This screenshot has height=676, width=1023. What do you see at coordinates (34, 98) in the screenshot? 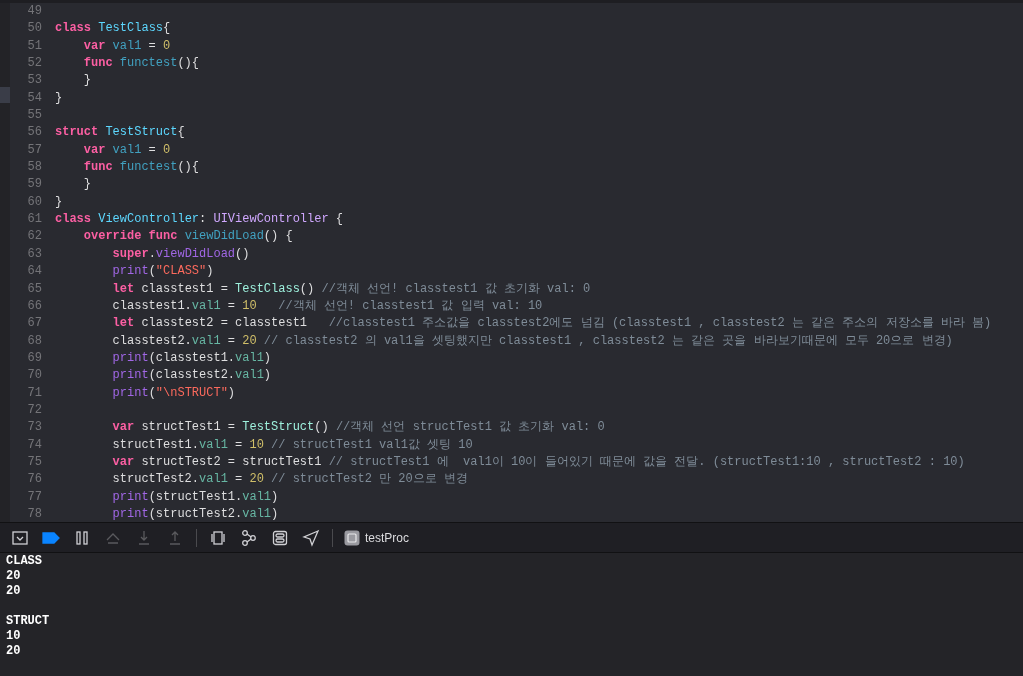
I see `line-number: 54` at bounding box center [34, 98].